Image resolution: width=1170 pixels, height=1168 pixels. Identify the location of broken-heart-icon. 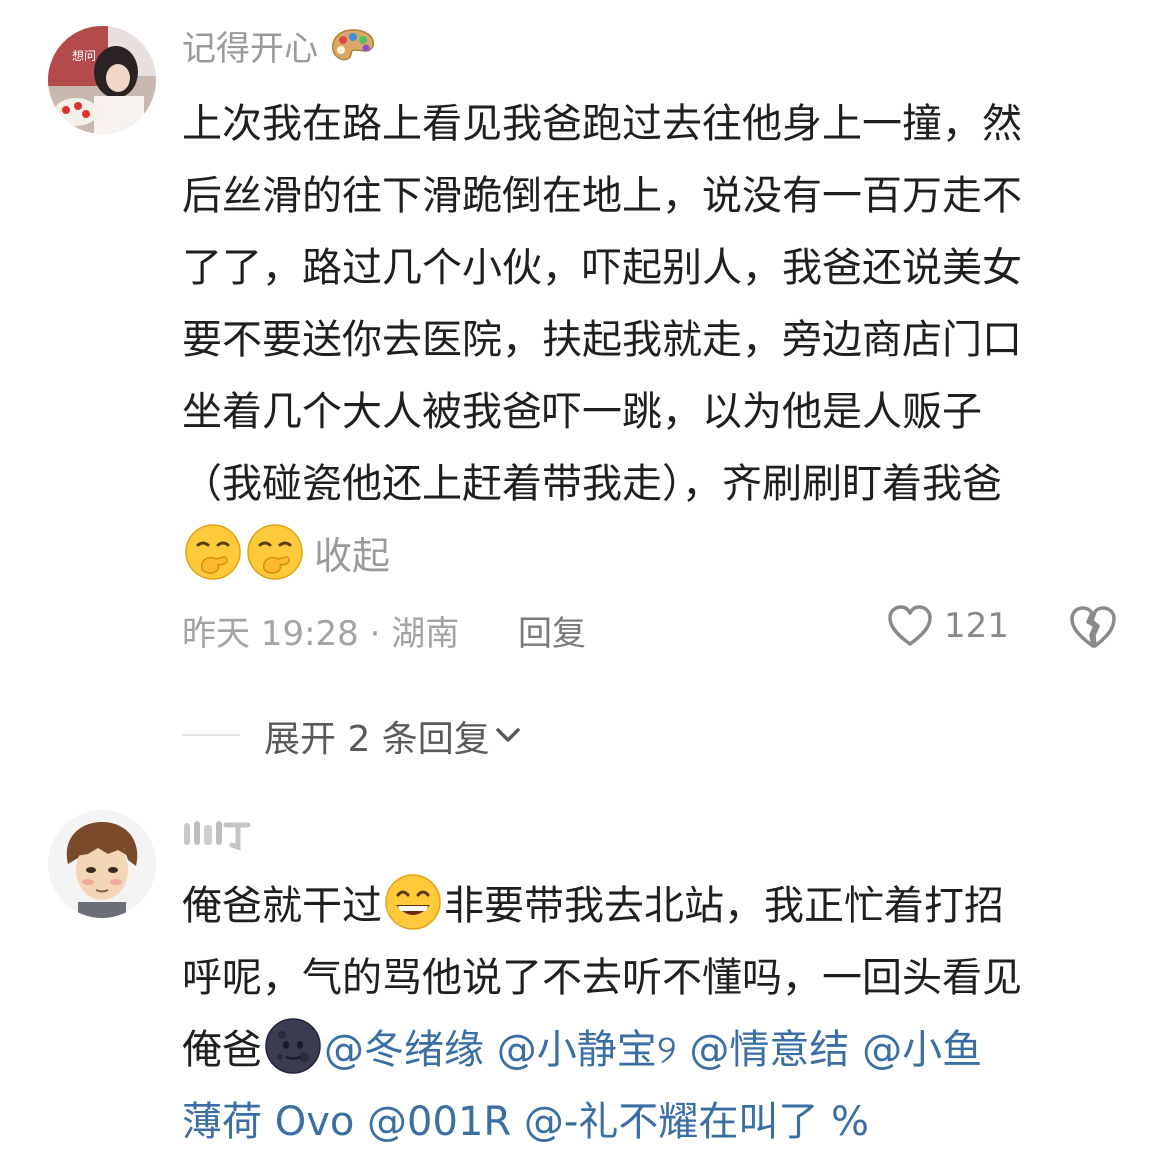
(1093, 627).